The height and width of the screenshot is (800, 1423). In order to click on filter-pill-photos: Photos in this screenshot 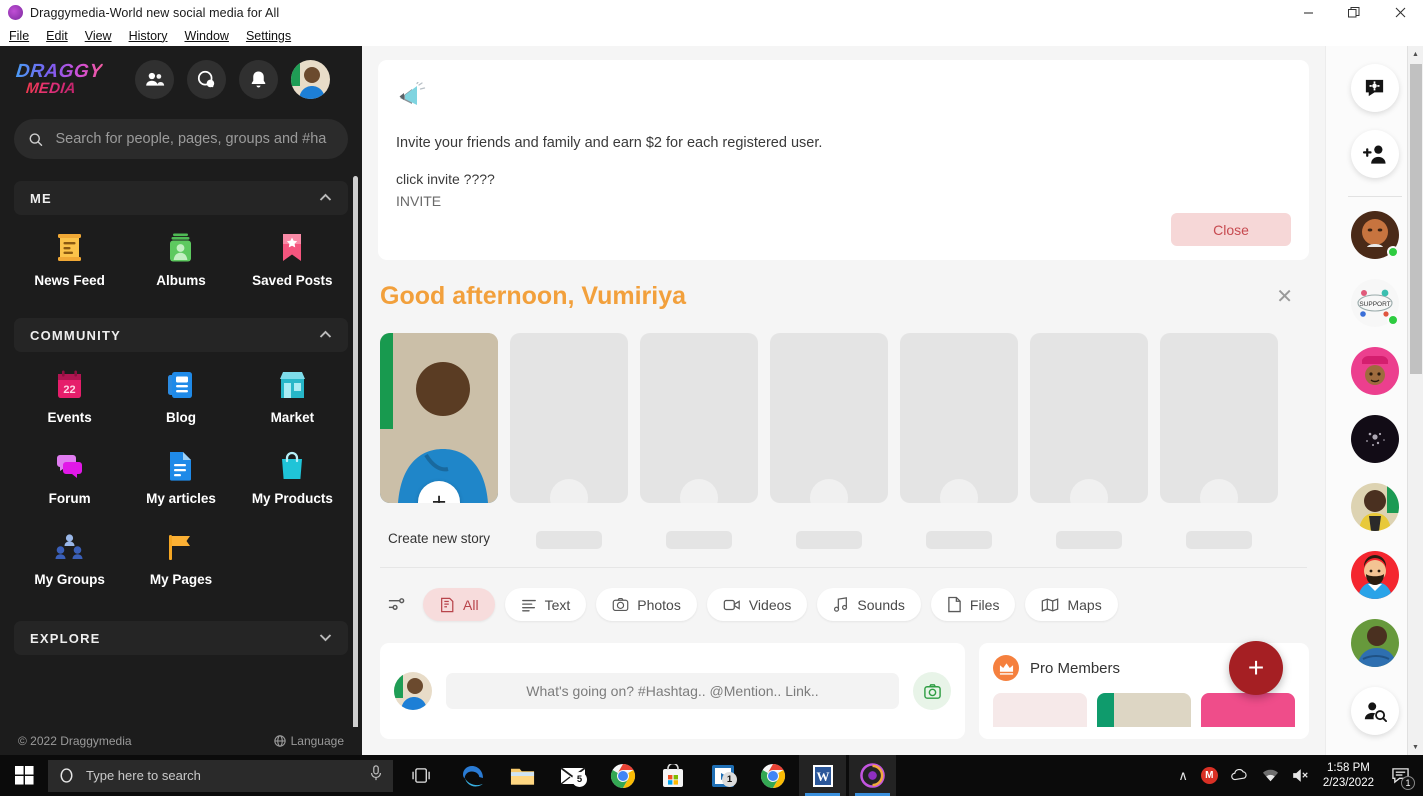, I will do `click(646, 604)`.